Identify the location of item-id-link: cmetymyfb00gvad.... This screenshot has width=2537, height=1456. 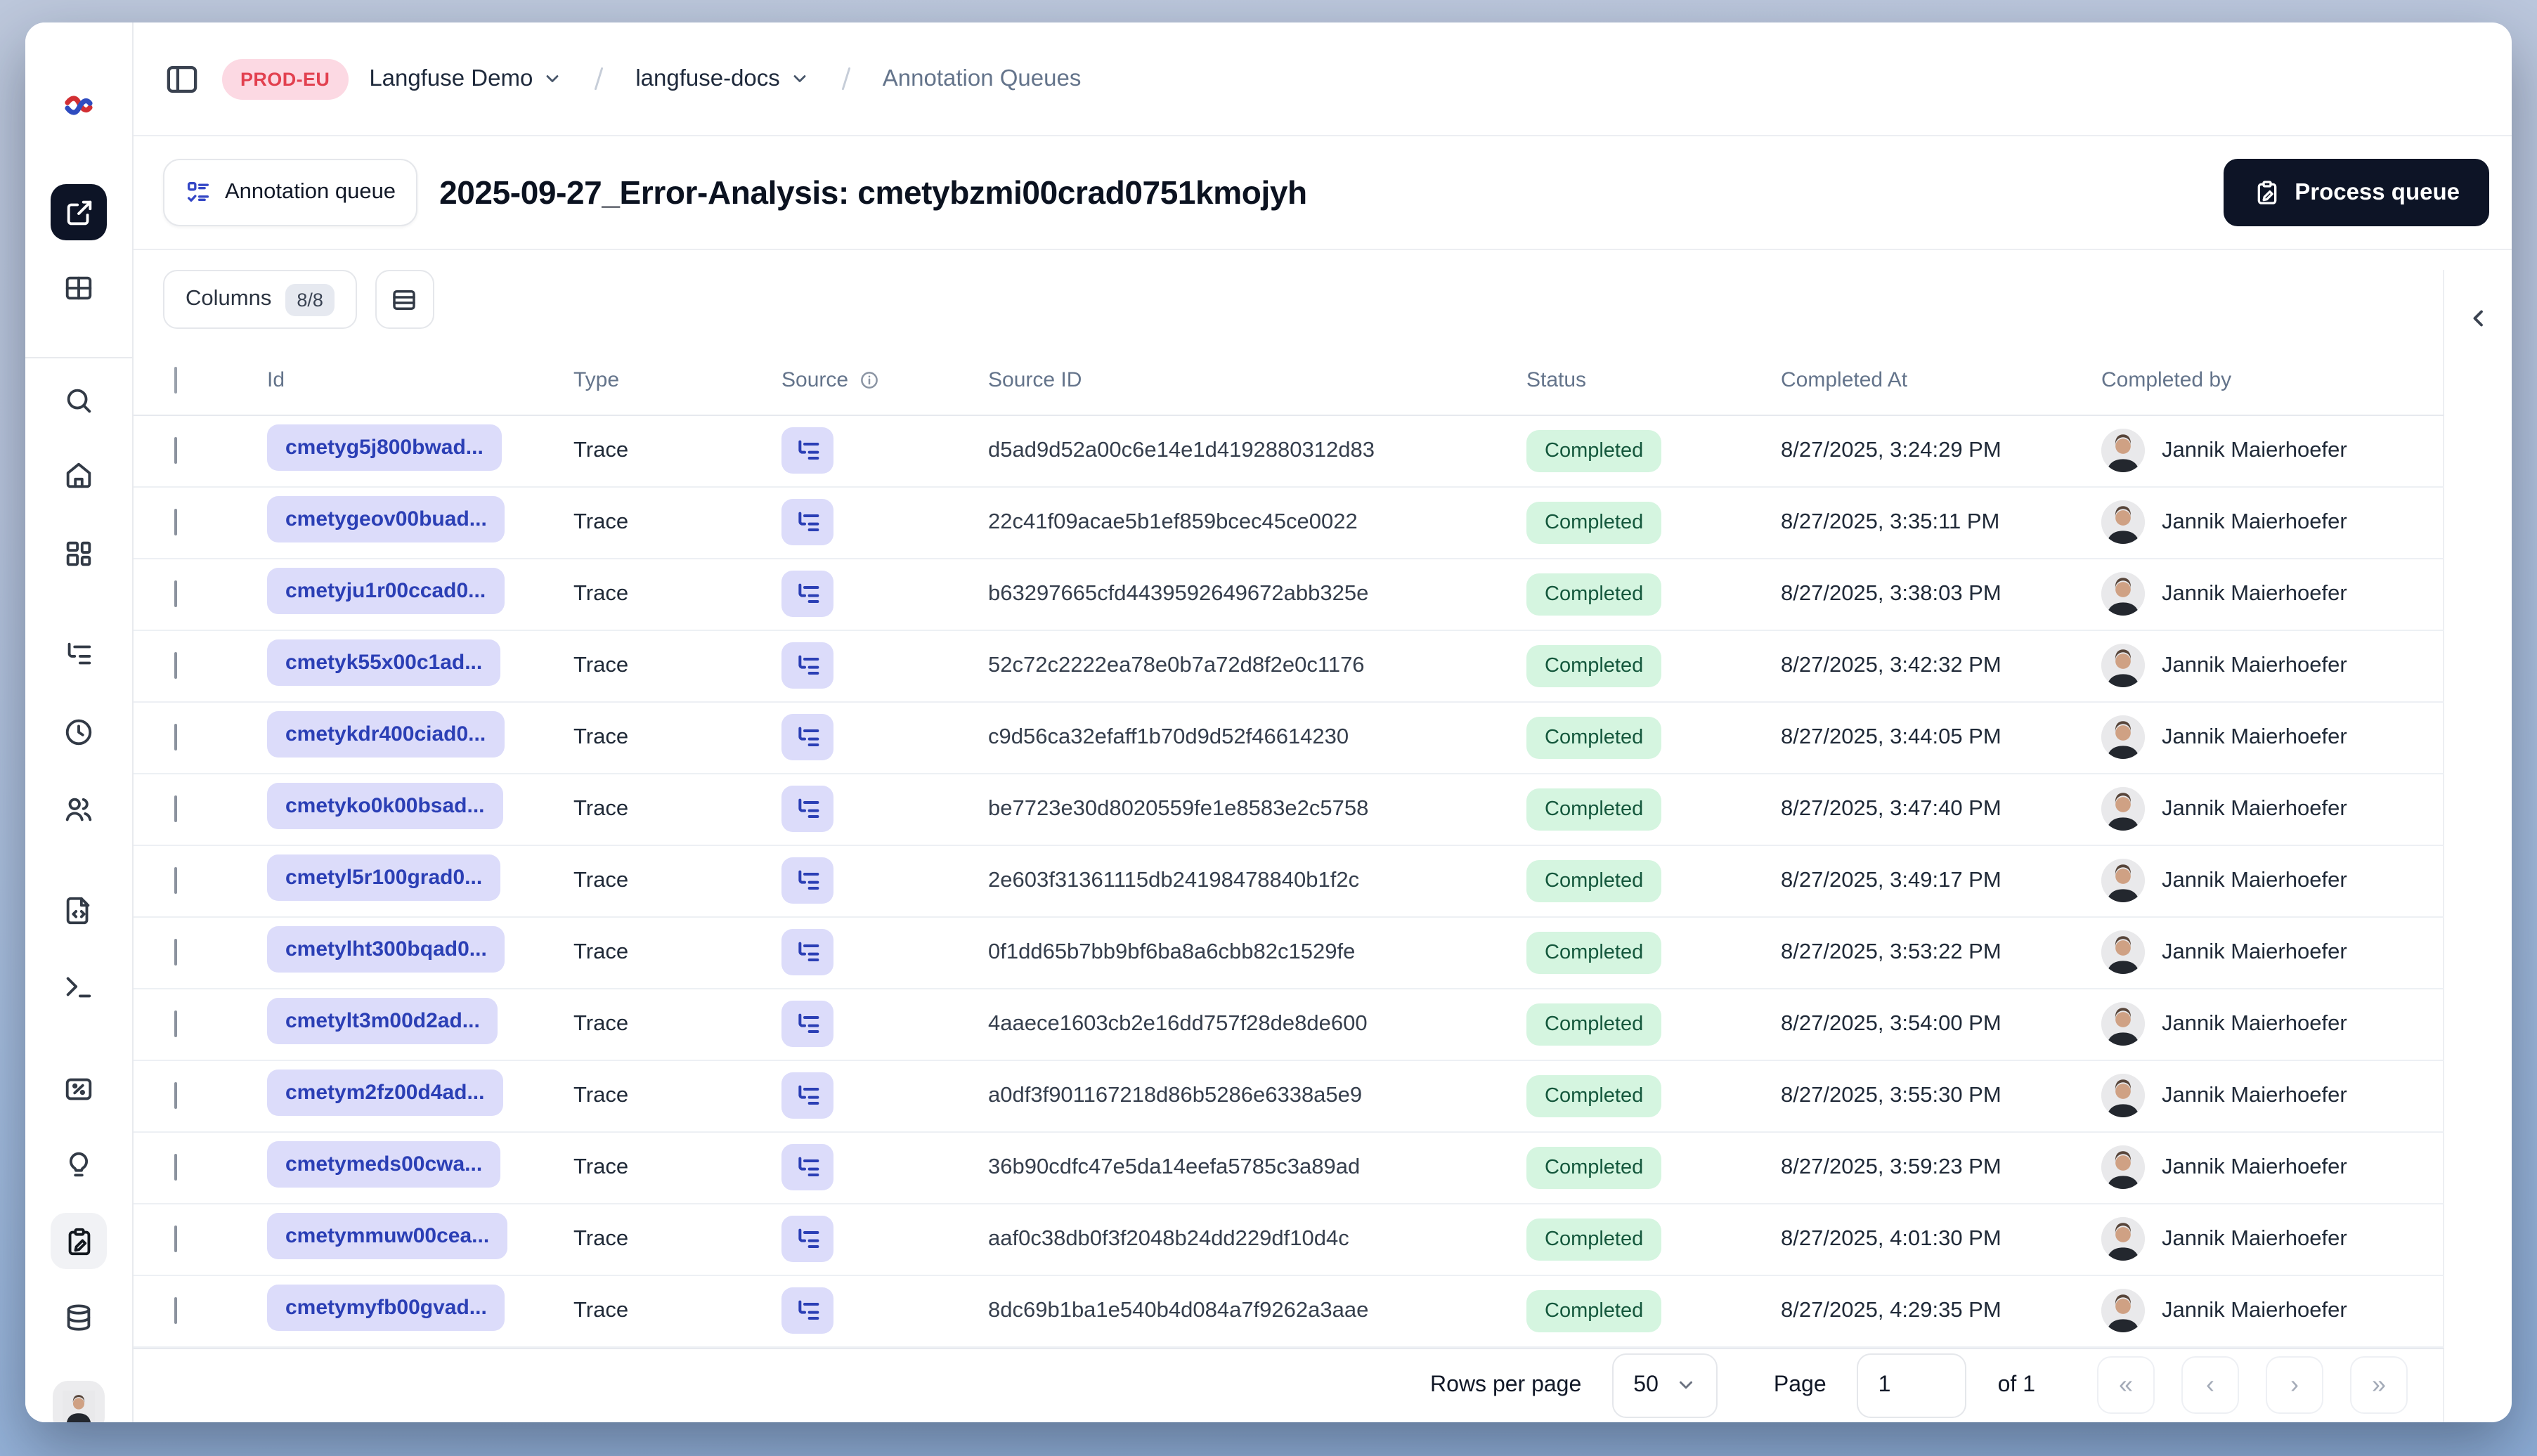
(386, 1307).